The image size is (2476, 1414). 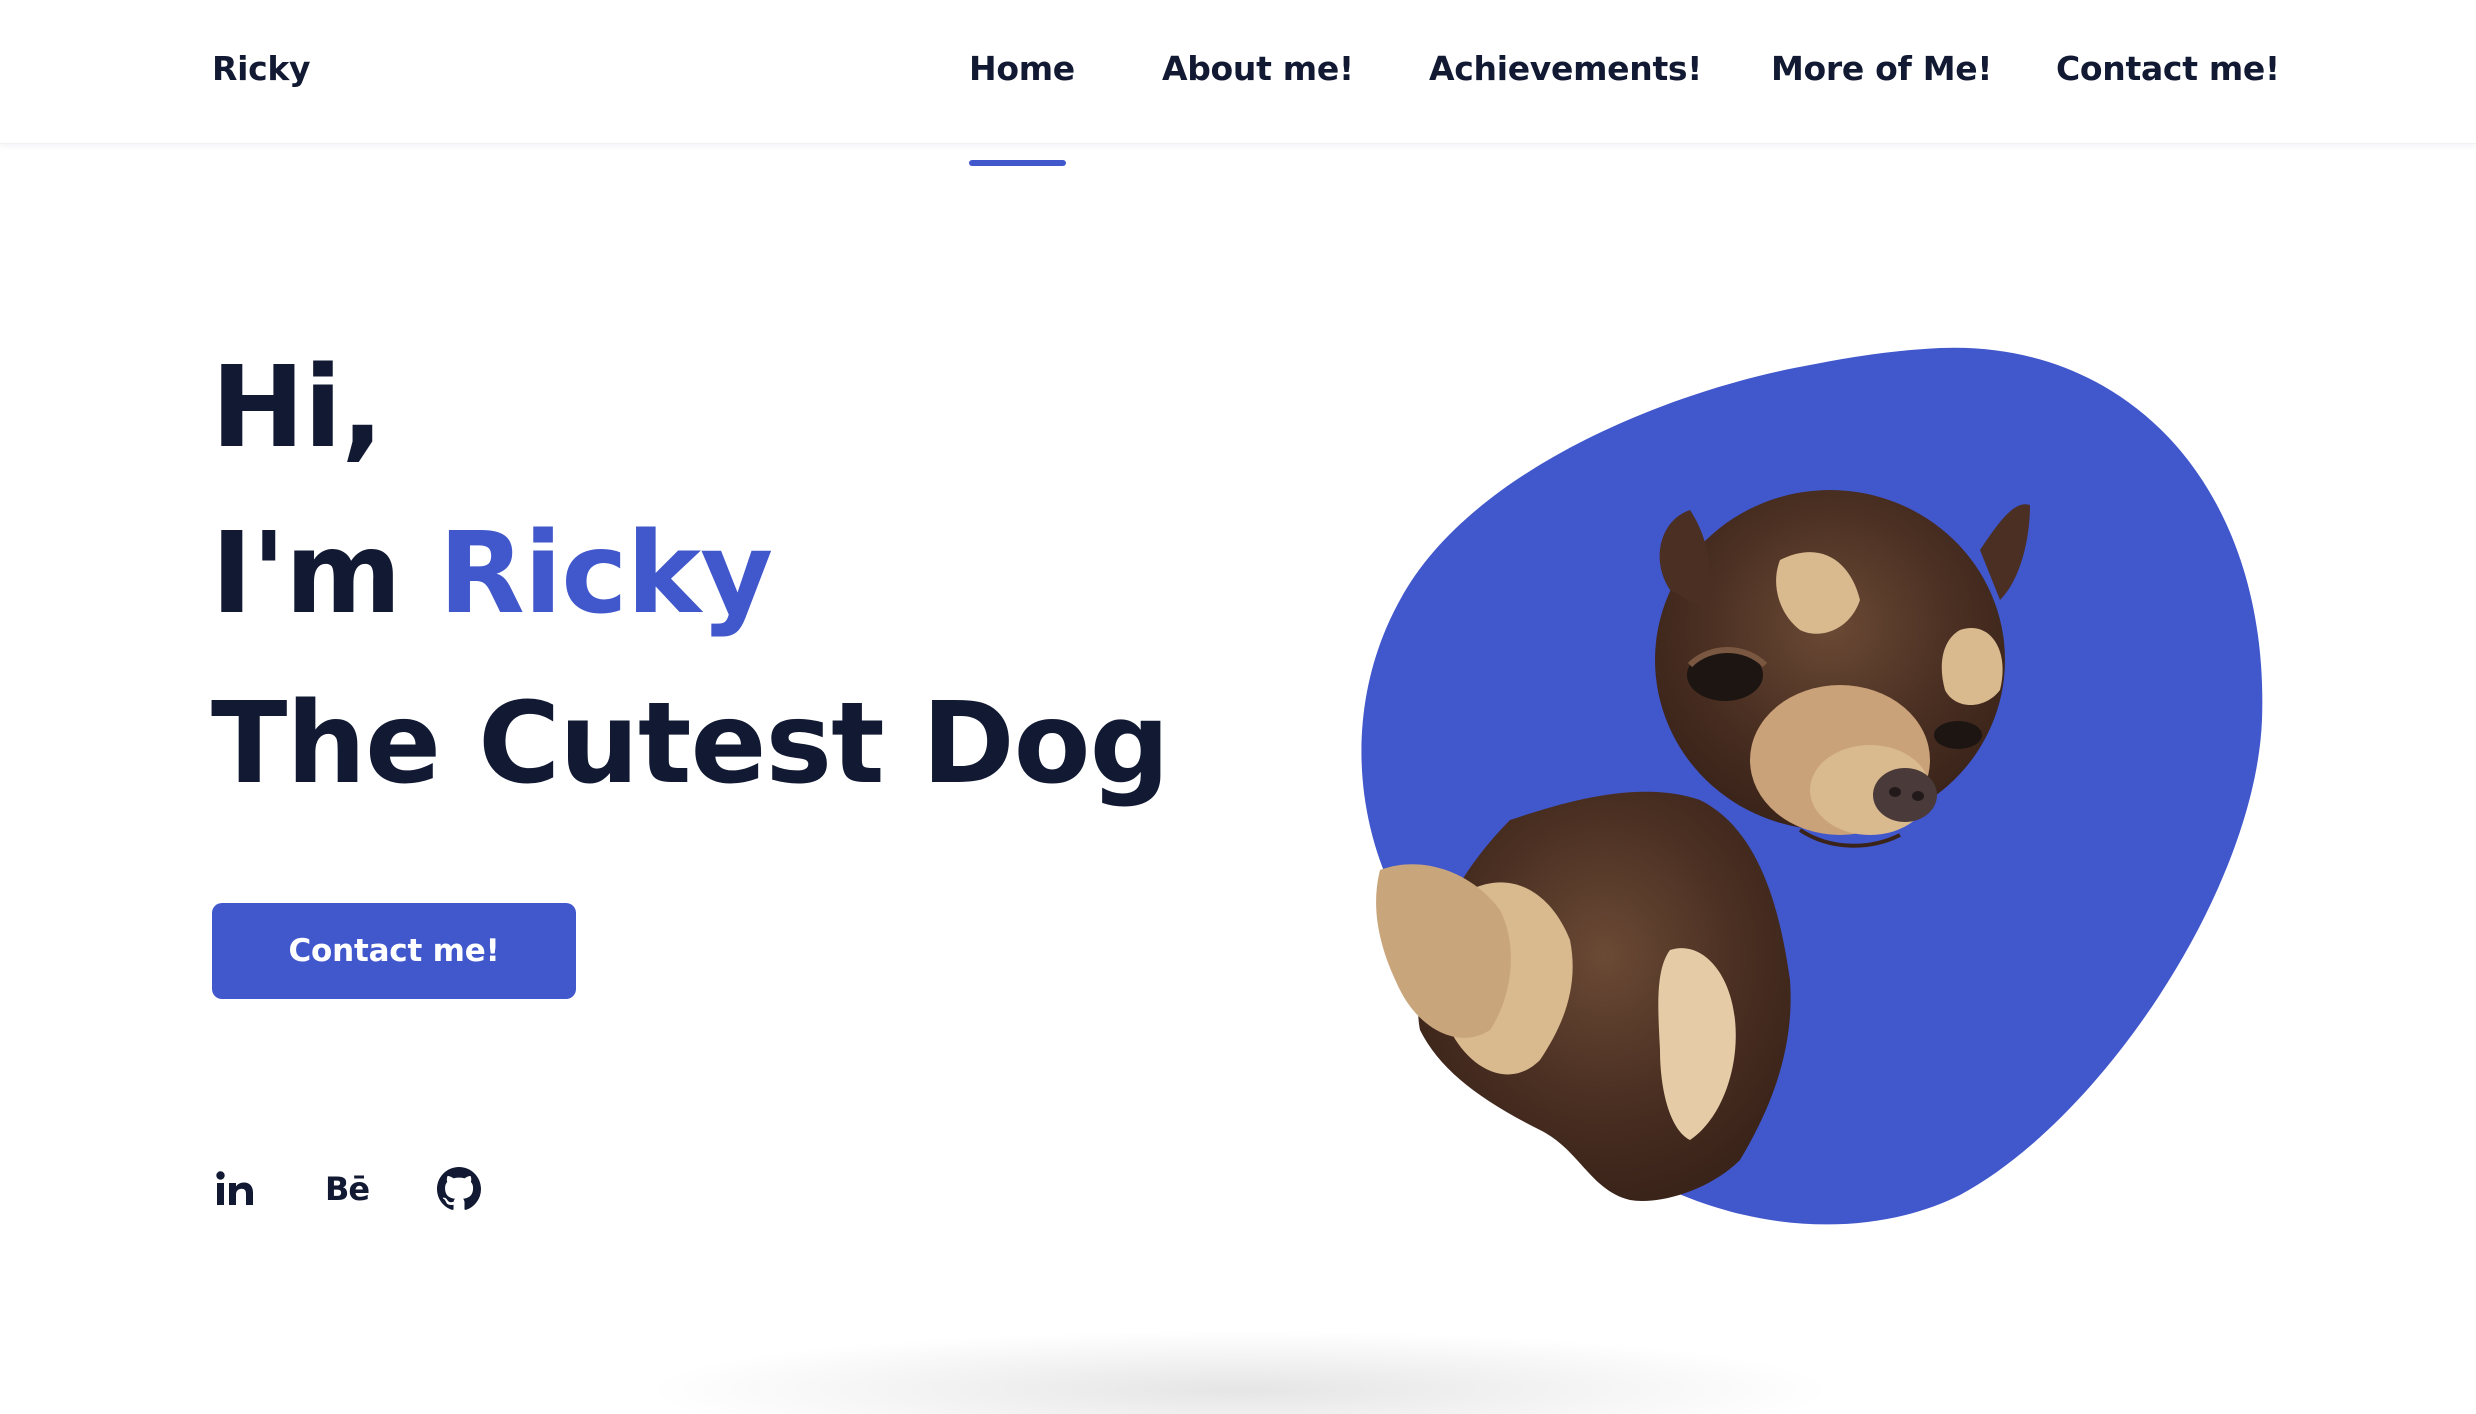 What do you see at coordinates (300, 1190) in the screenshot?
I see `social-links: Bē` at bounding box center [300, 1190].